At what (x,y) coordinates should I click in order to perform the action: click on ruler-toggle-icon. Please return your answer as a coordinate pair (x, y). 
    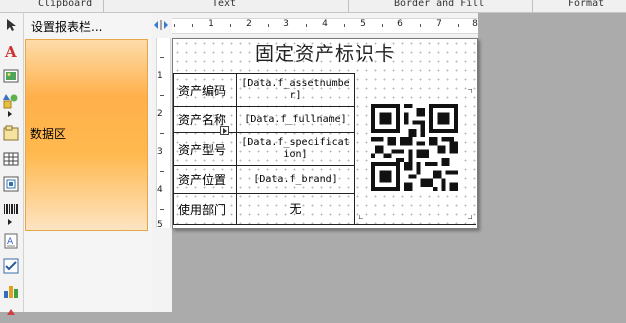
    Looking at the image, I should click on (162, 25).